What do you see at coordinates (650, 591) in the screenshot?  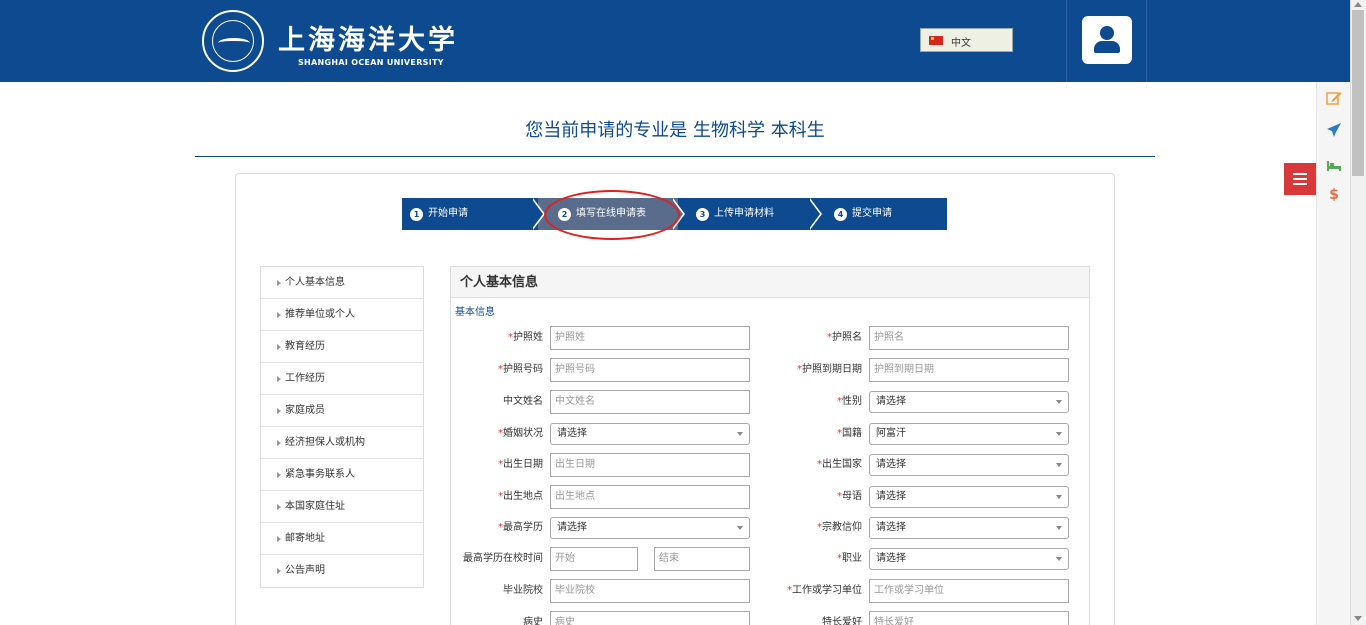 I see `text-input: 毕业院校` at bounding box center [650, 591].